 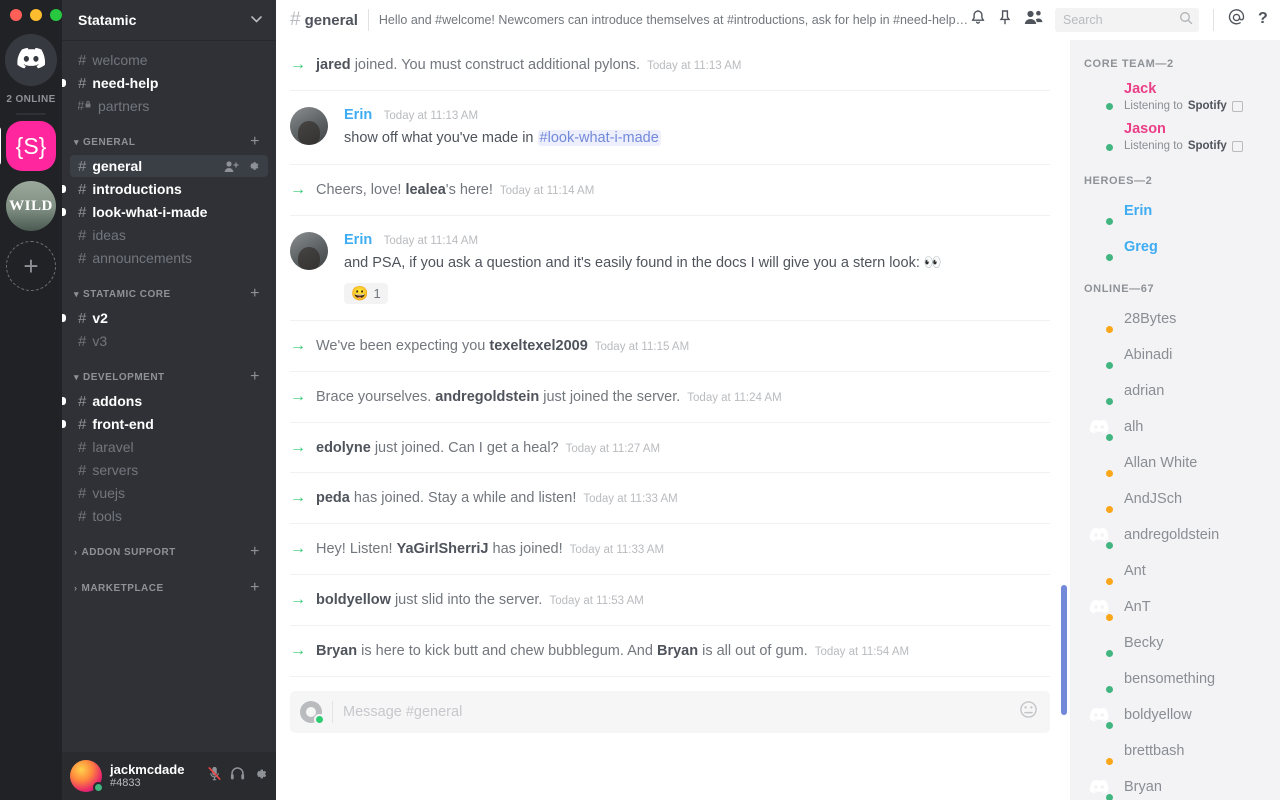 I want to click on category-development: ▾ DEVELOPMENT +, so click(x=169, y=371).